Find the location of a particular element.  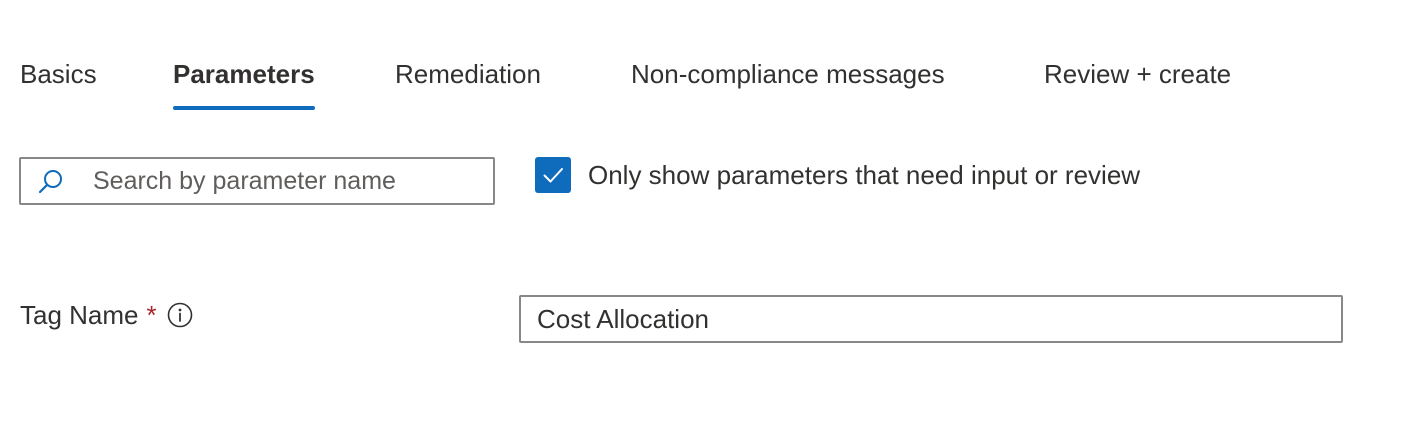

only-show-needed-checkbox is located at coordinates (553, 175).